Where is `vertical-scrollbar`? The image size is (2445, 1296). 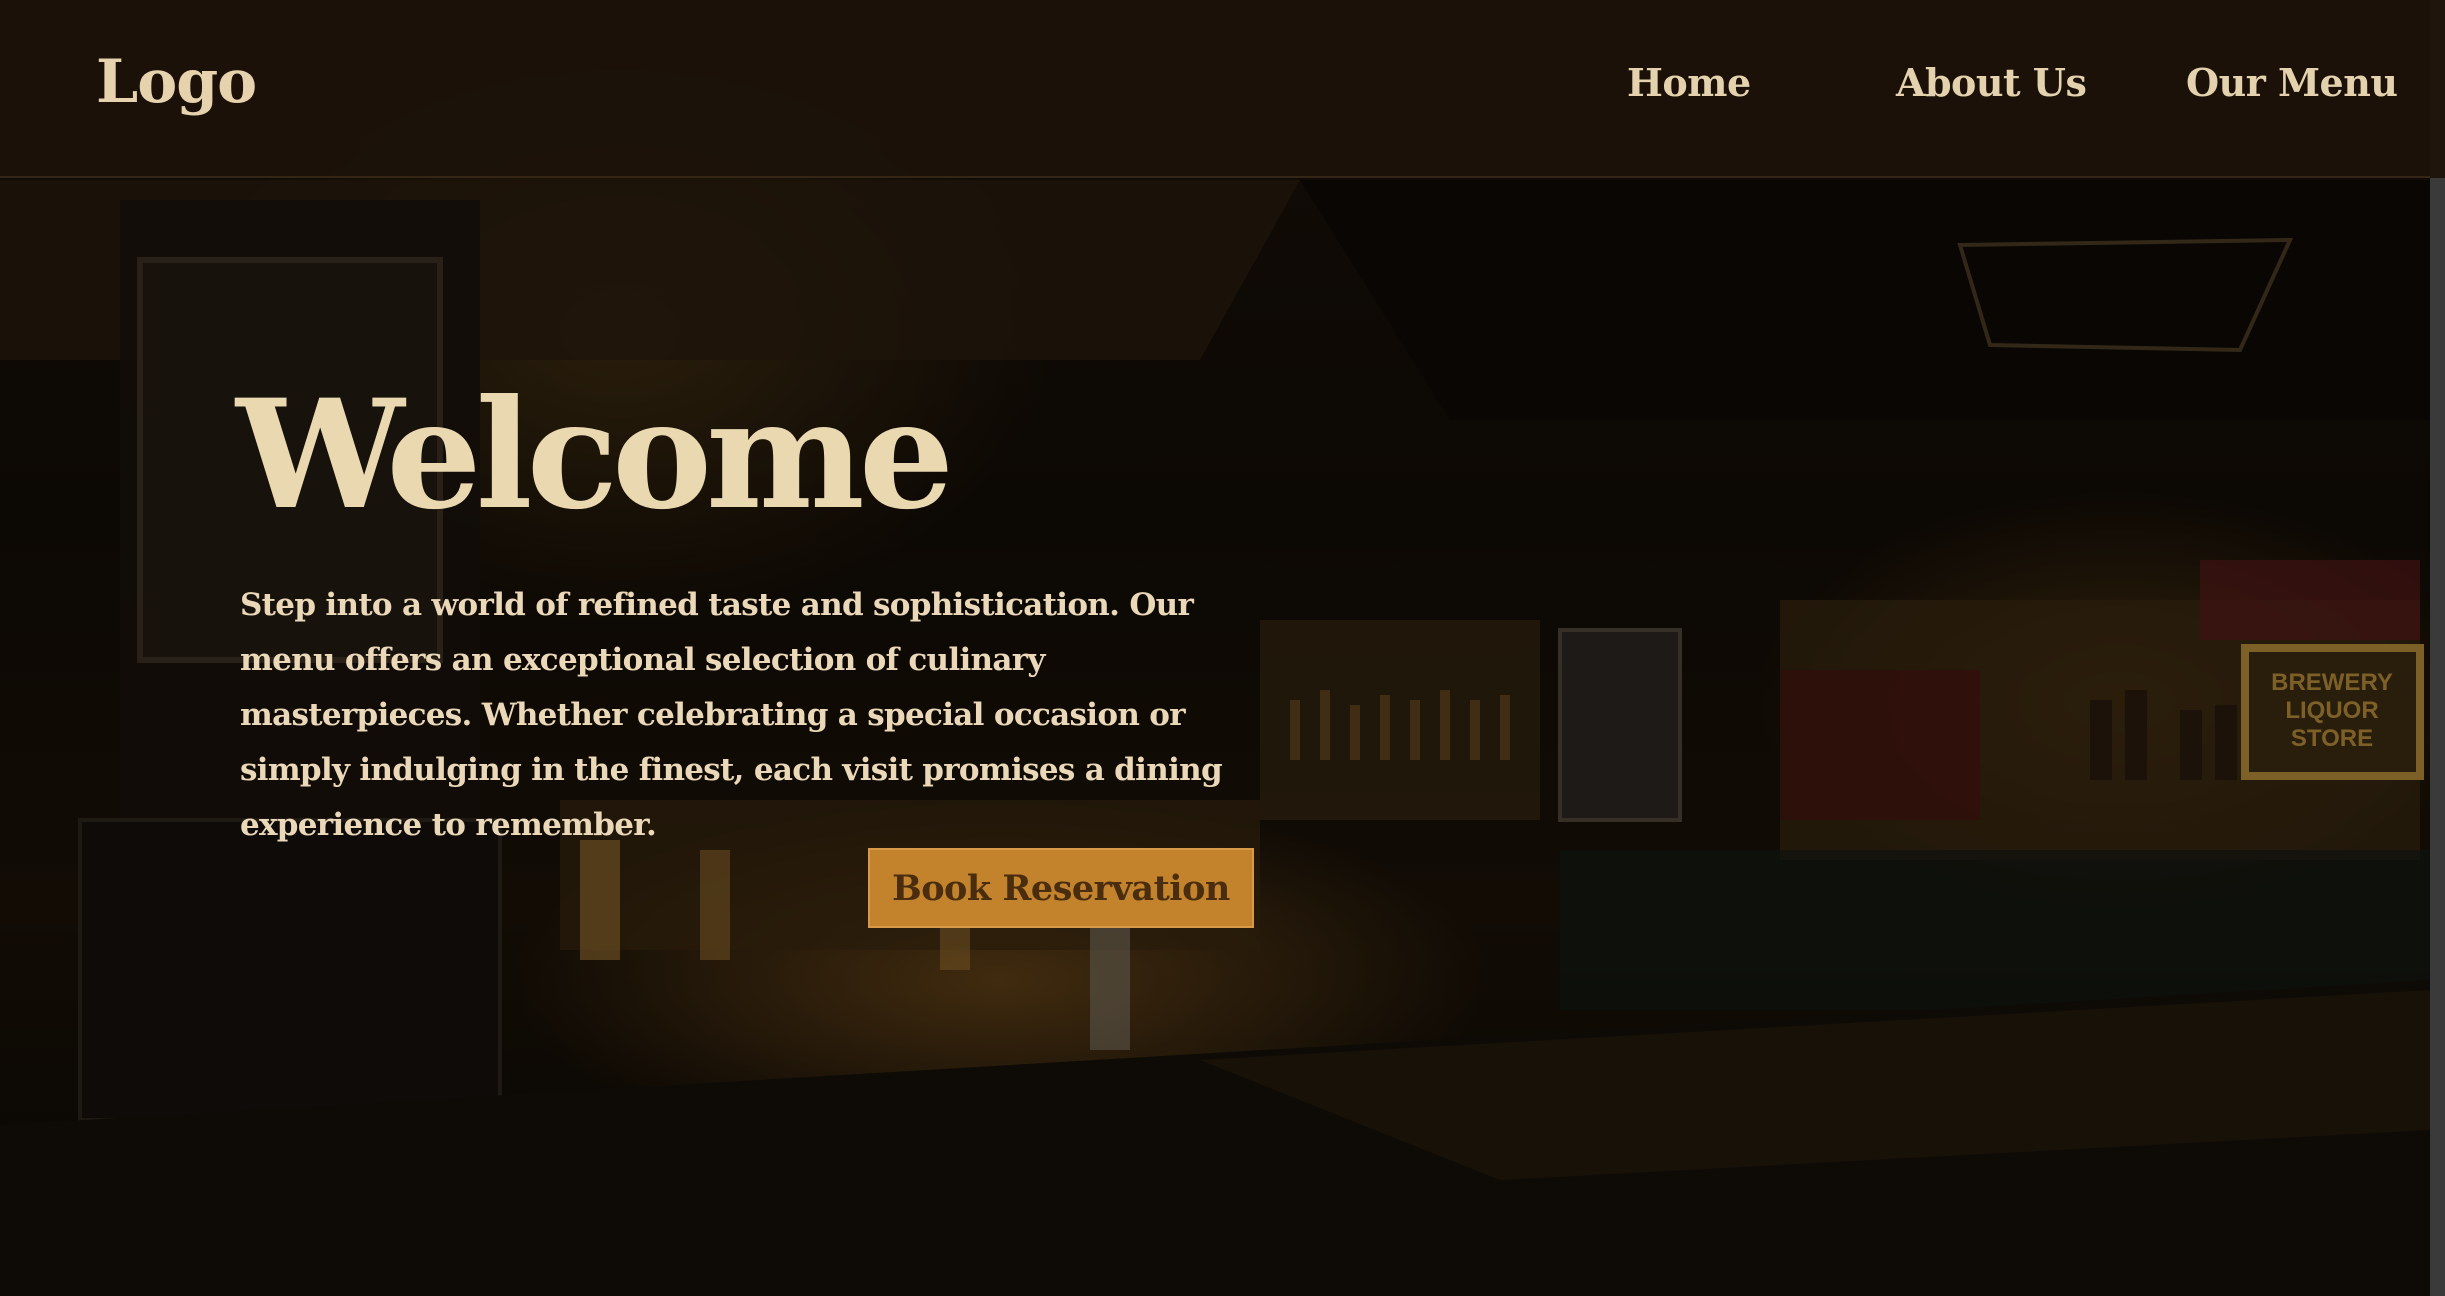
vertical-scrollbar is located at coordinates (2437, 737).